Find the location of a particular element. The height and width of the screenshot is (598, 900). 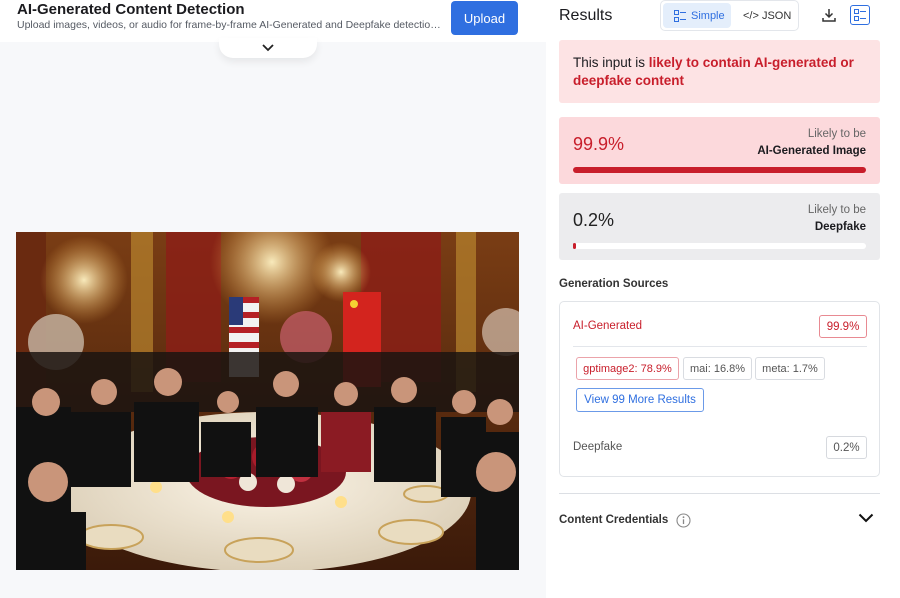

download-icon is located at coordinates (829, 15).